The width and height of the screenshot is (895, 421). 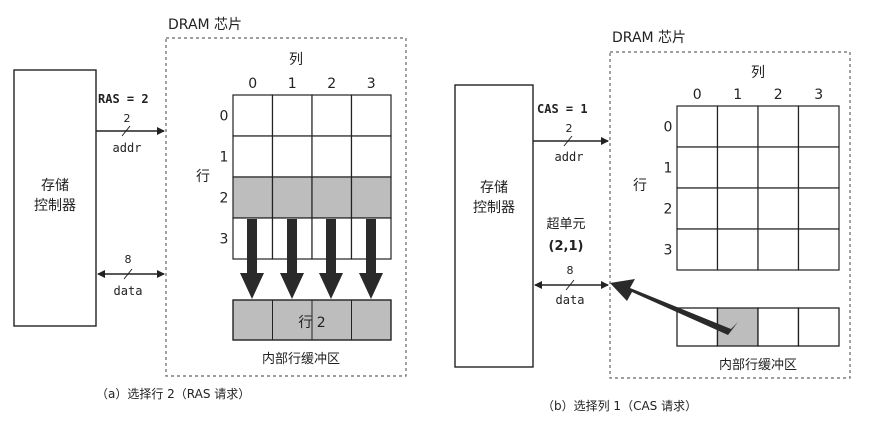 I want to click on col-header-b: 列, so click(x=758, y=73).